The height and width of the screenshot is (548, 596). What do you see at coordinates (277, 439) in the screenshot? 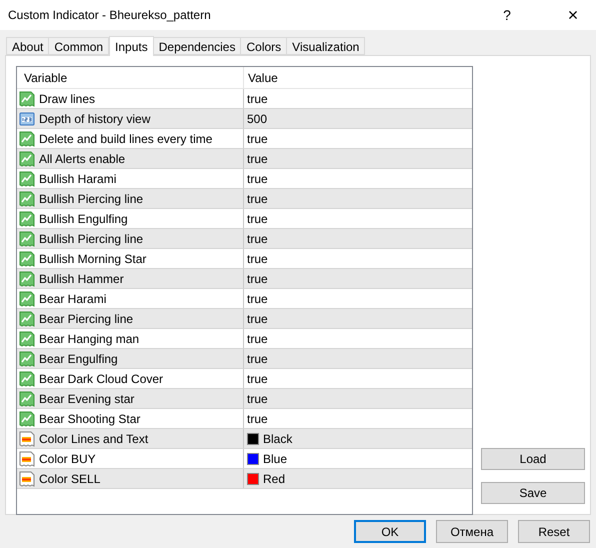
I see `value-cell: Black` at bounding box center [277, 439].